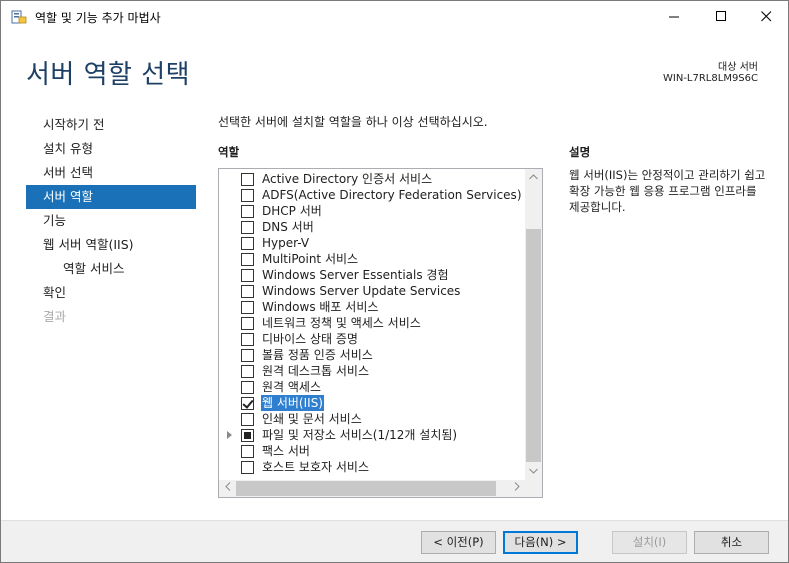  I want to click on previous-button: < 이전(P), so click(458, 542).